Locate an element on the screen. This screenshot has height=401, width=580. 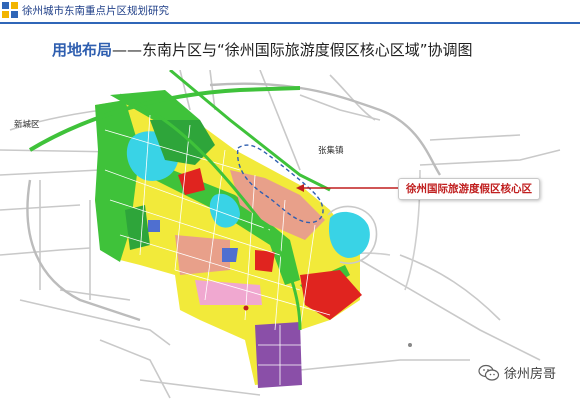
red-commercial-center is located at coordinates (265, 261).